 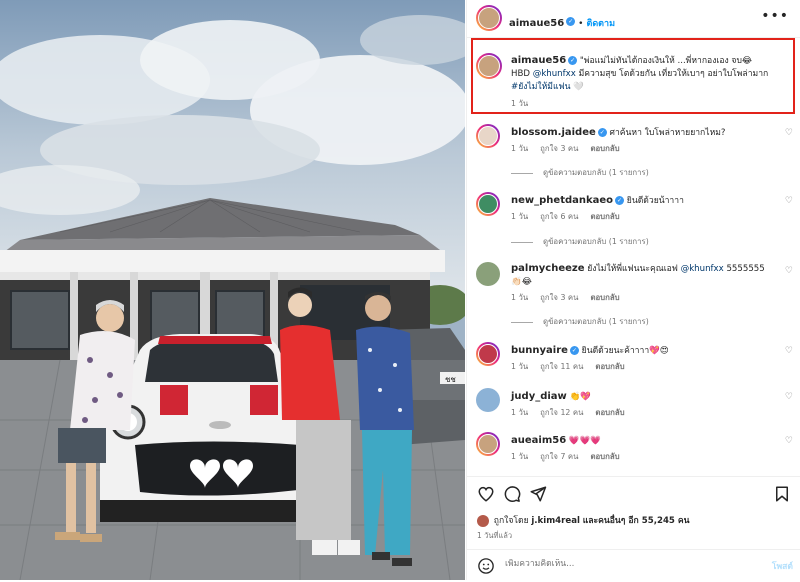 I want to click on comment-meta: 1 วัน ถูกใจ 12 คน ตอบกลับ, so click(x=574, y=413).